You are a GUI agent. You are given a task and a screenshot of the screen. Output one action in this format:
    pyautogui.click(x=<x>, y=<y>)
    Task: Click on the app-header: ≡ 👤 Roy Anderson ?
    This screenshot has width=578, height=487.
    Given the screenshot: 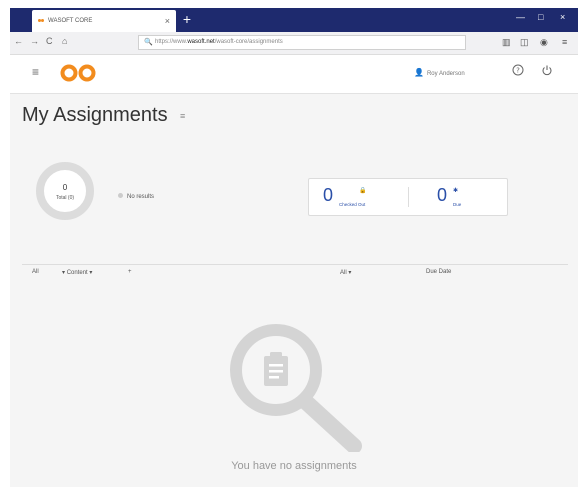 What is the action you would take?
    pyautogui.click(x=294, y=74)
    